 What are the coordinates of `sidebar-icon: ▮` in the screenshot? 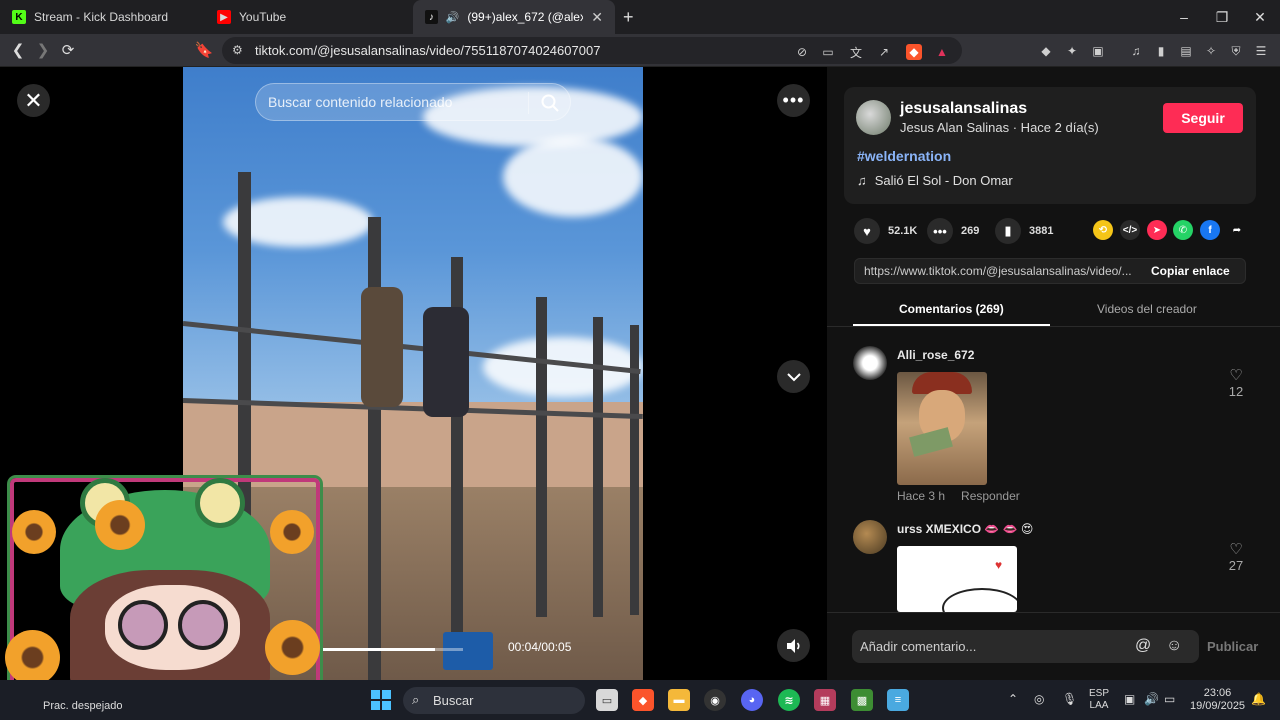 It's located at (1161, 51).